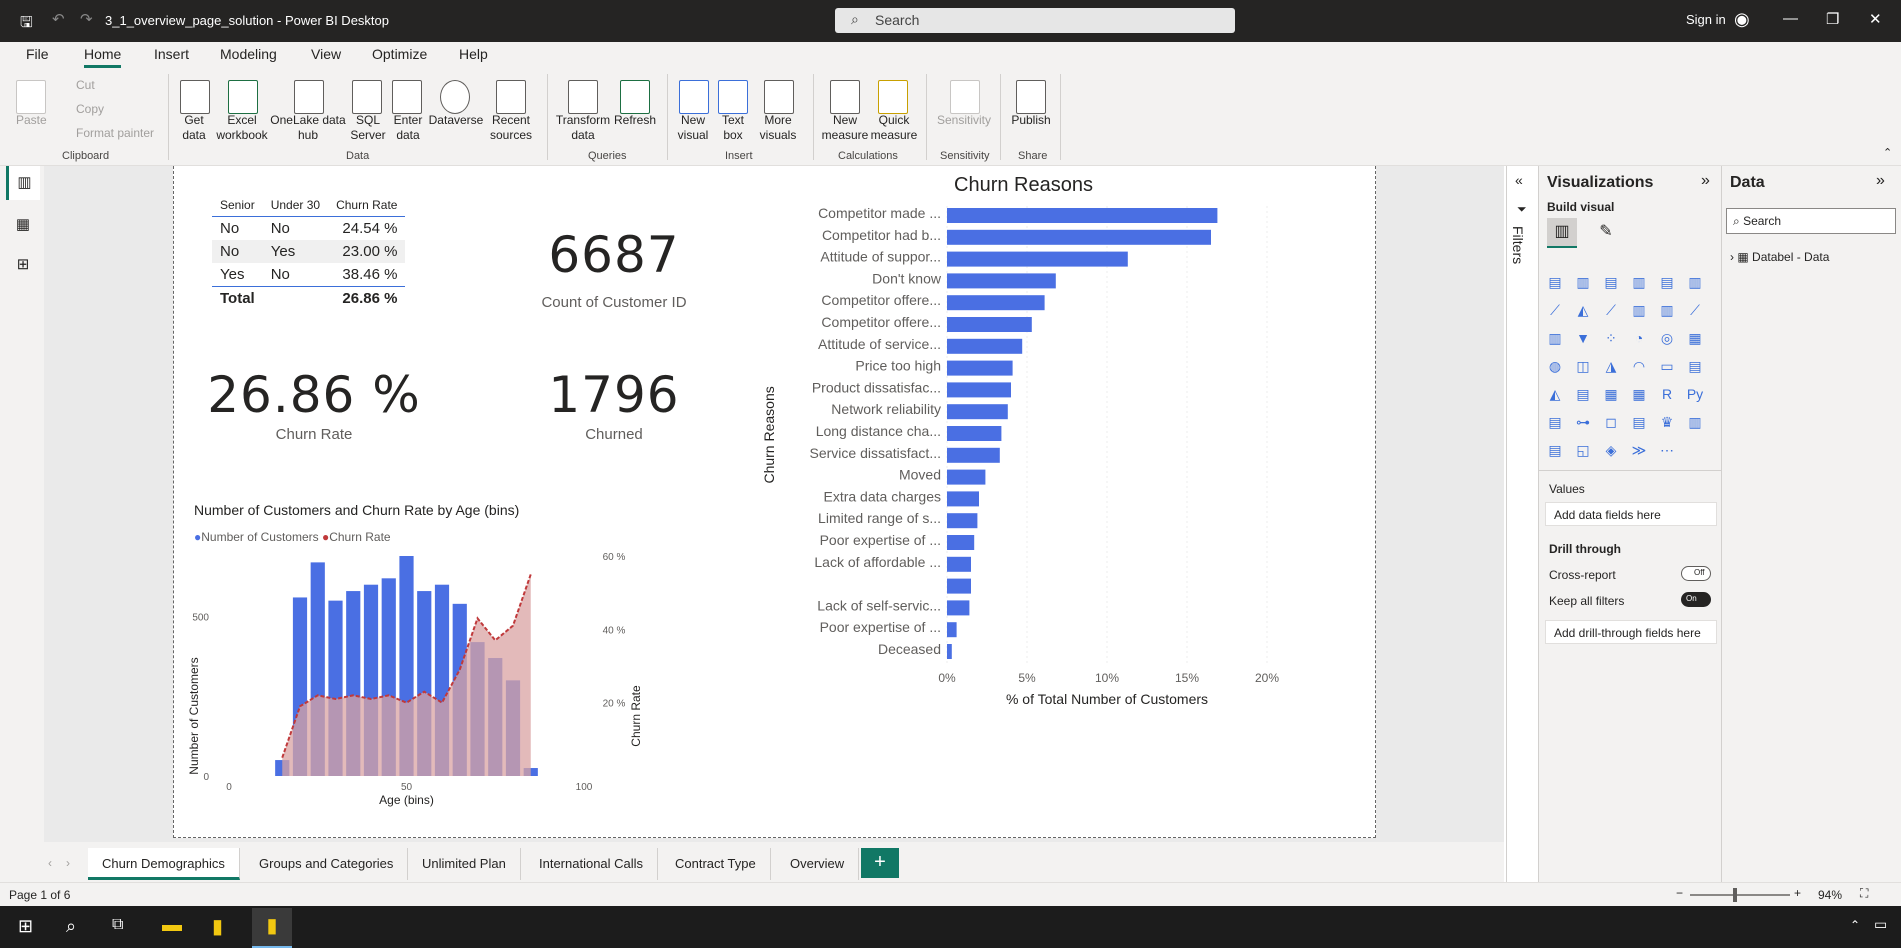 This screenshot has width=1901, height=948. I want to click on visual-type-icon: ◫, so click(1583, 366).